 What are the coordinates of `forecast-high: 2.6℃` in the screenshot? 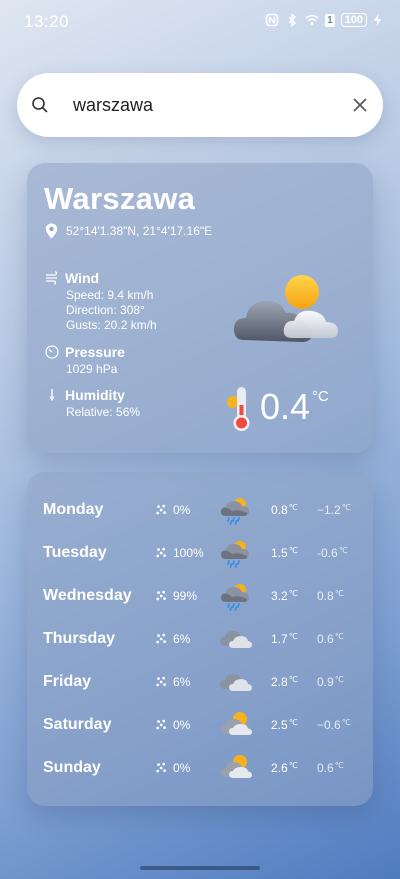 It's located at (294, 768).